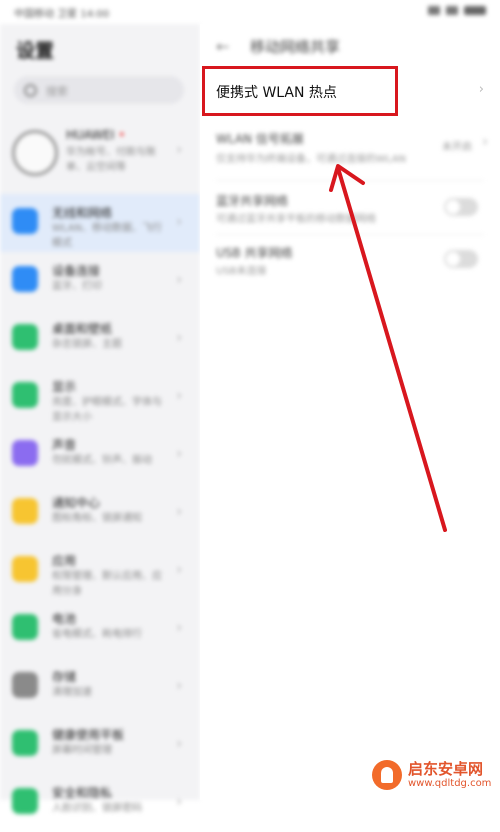 The height and width of the screenshot is (832, 500). What do you see at coordinates (100, 687) in the screenshot?
I see `sidebar-item: 存储清理加速 ›` at bounding box center [100, 687].